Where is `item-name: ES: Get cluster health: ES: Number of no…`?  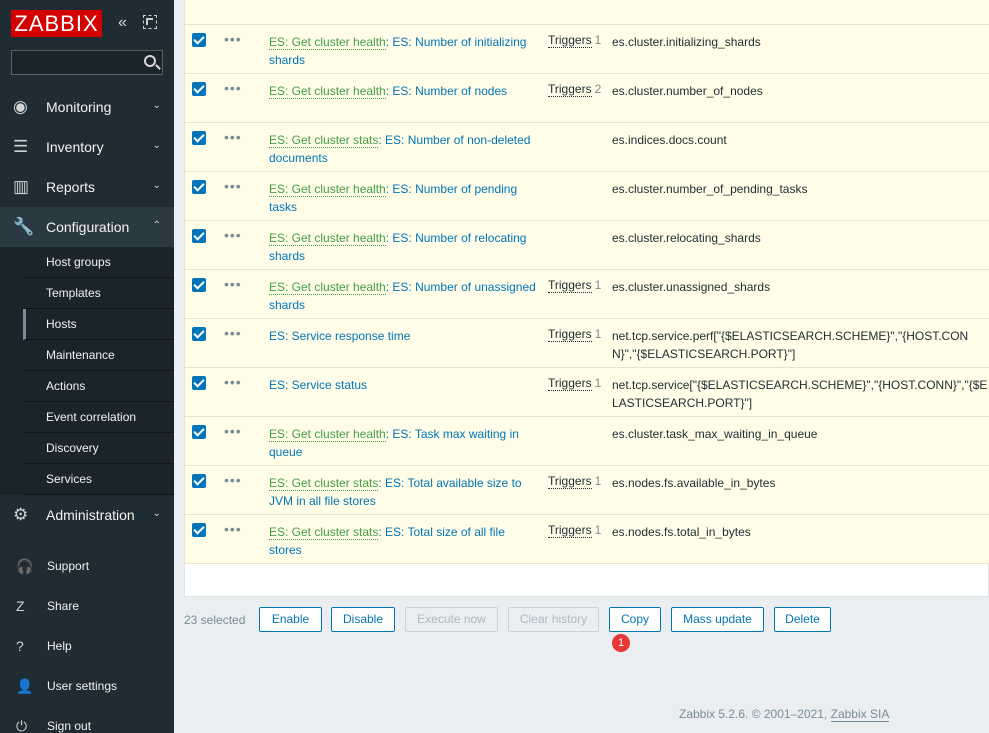 item-name: ES: Get cluster health: ES: Number of no… is located at coordinates (404, 91).